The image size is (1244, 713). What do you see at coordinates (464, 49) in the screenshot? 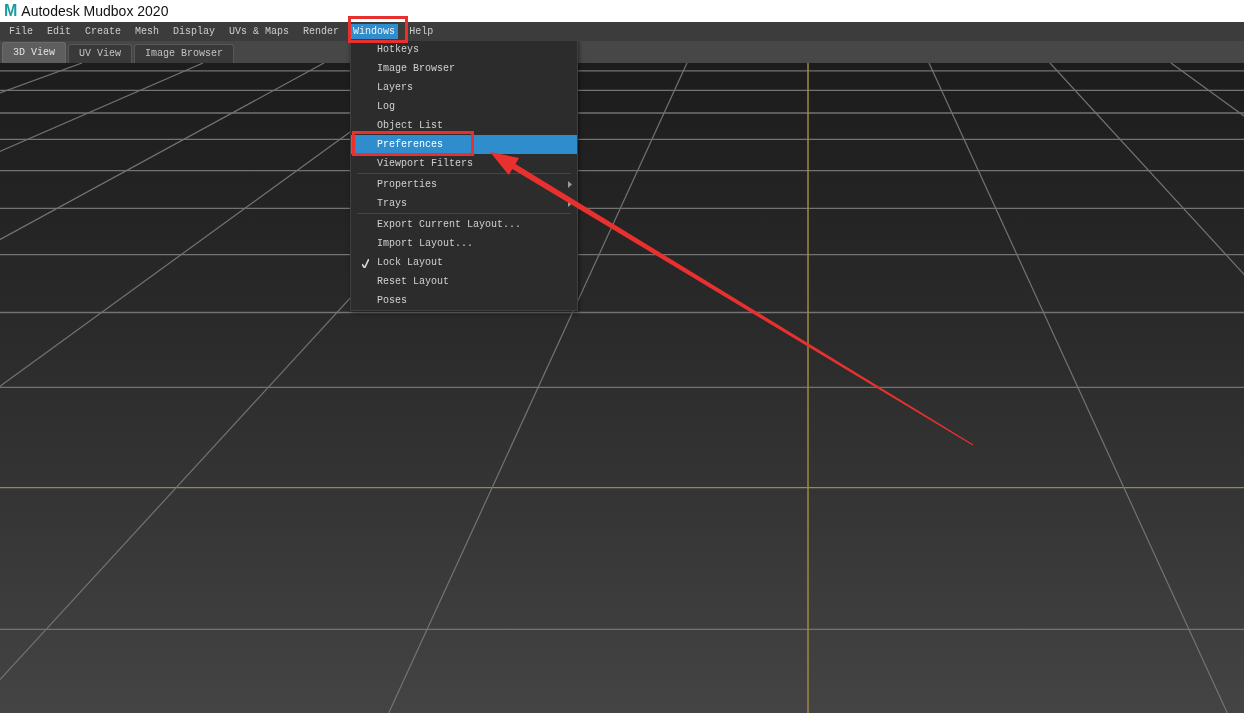
I see `menu-item: Hotkeys` at bounding box center [464, 49].